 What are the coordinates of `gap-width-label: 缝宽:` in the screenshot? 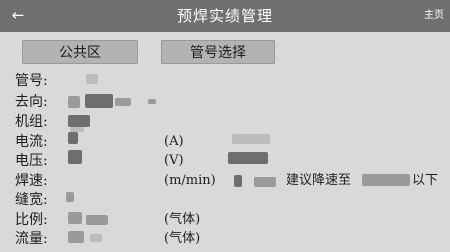 It's located at (31, 200).